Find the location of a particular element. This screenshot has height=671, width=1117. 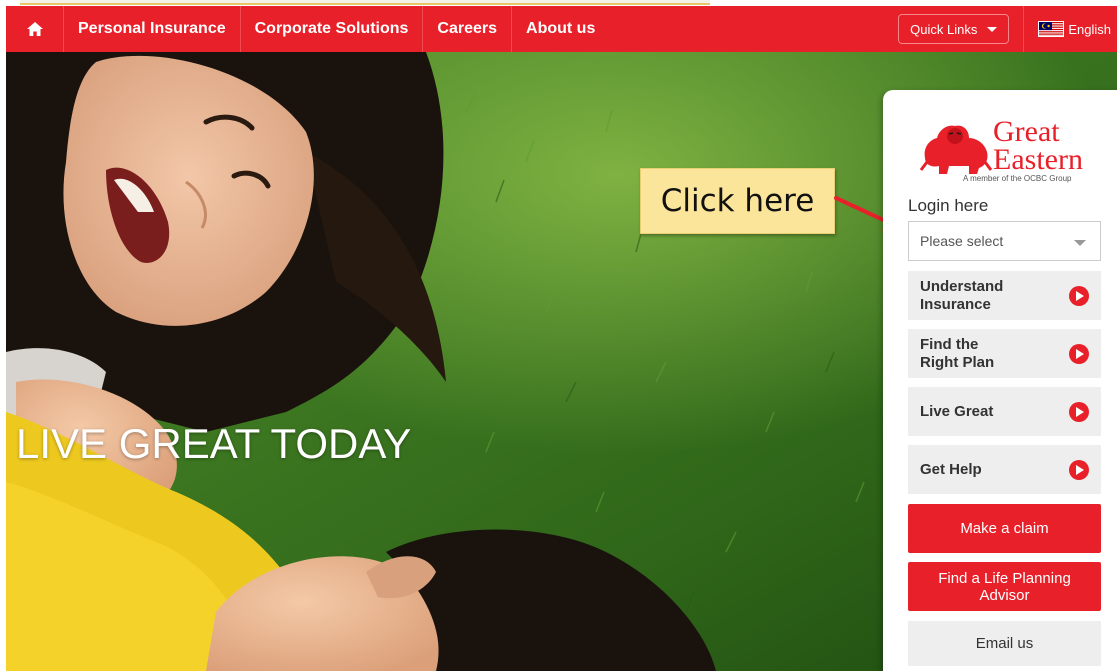

logo-great-text: Great is located at coordinates (1026, 131).